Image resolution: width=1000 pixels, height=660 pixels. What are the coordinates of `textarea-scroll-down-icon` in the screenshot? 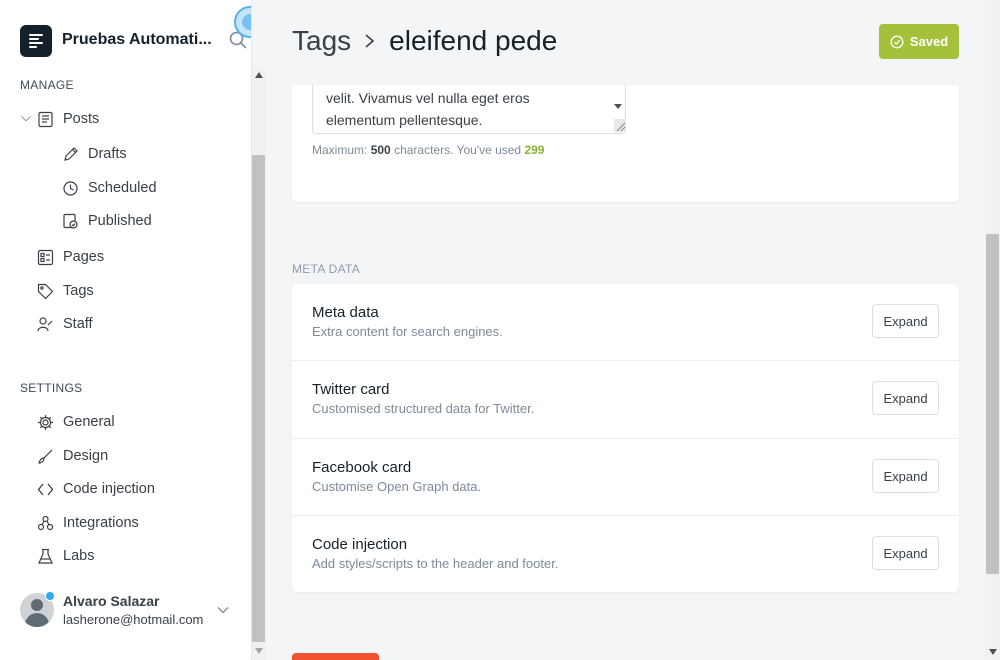 It's located at (618, 106).